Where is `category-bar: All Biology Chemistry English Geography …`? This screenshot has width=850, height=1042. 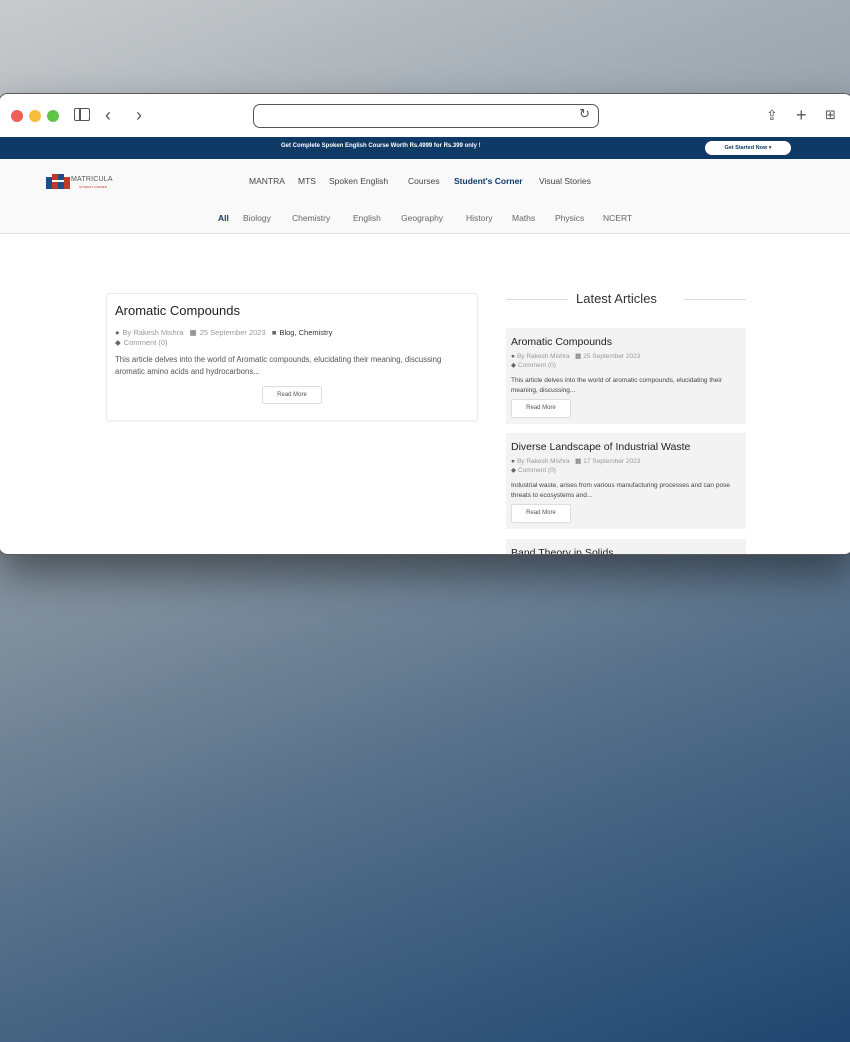 category-bar: All Biology Chemistry English Geography … is located at coordinates (425, 218).